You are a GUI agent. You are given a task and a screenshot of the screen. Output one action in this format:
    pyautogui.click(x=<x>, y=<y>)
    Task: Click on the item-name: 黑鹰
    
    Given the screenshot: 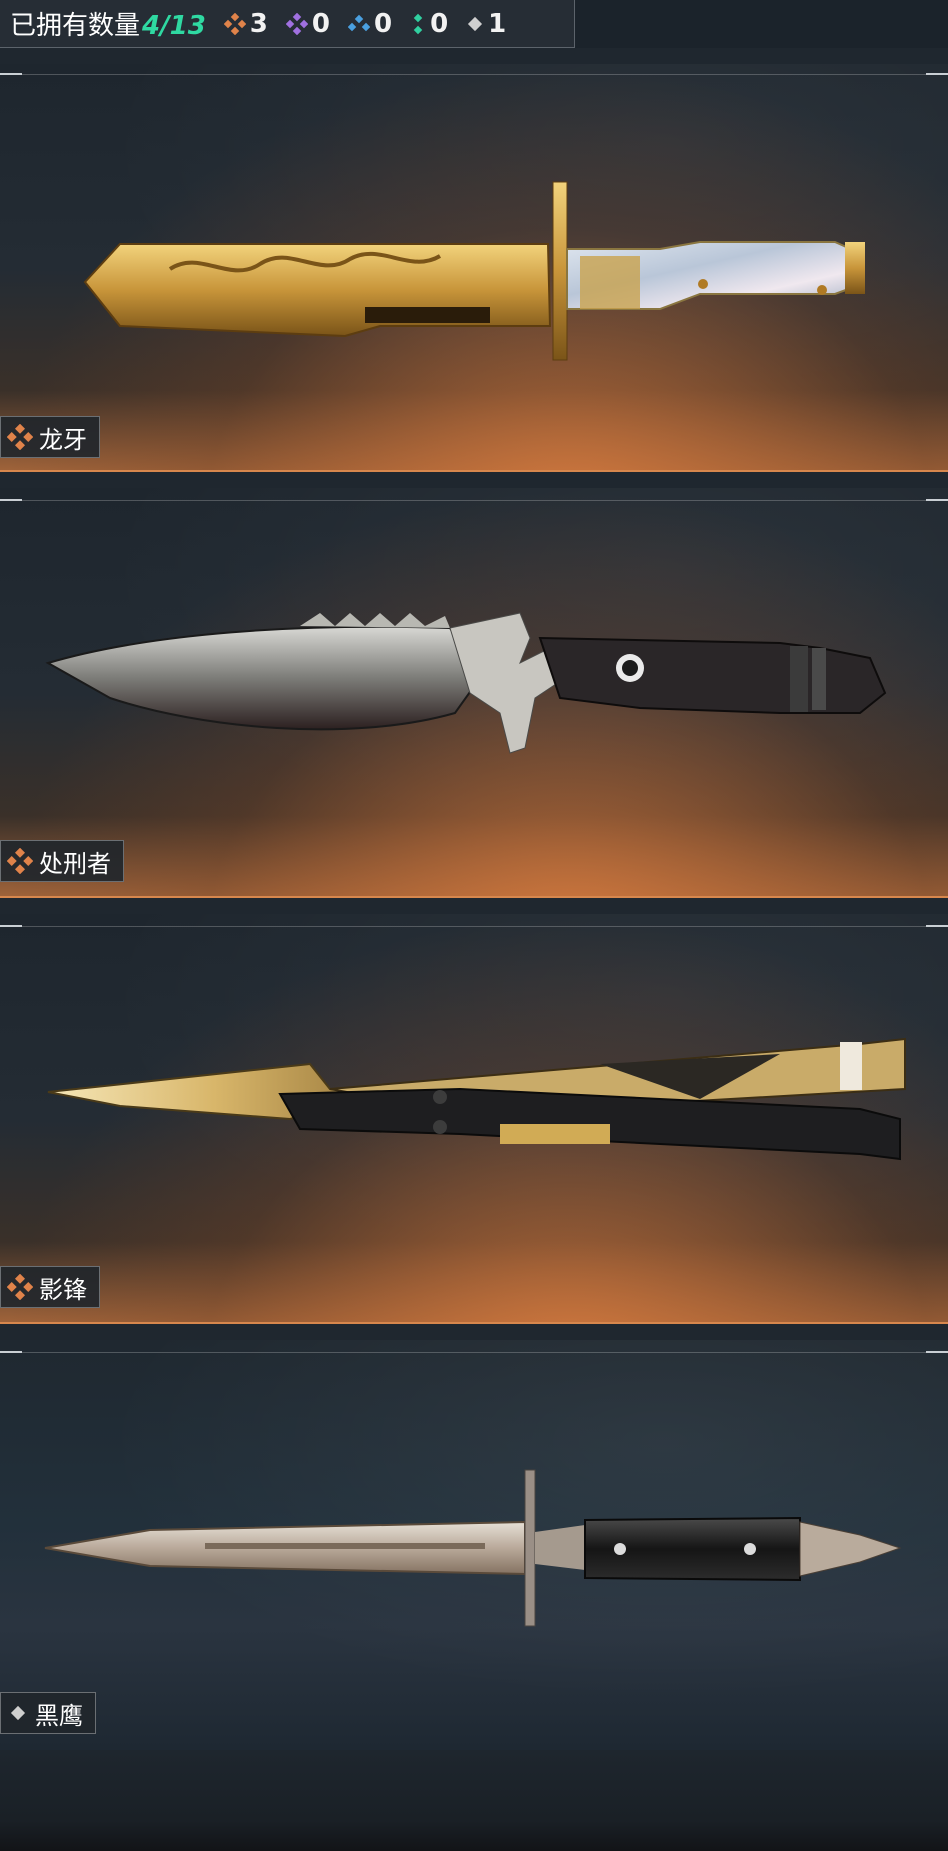 What is the action you would take?
    pyautogui.click(x=59, y=1715)
    